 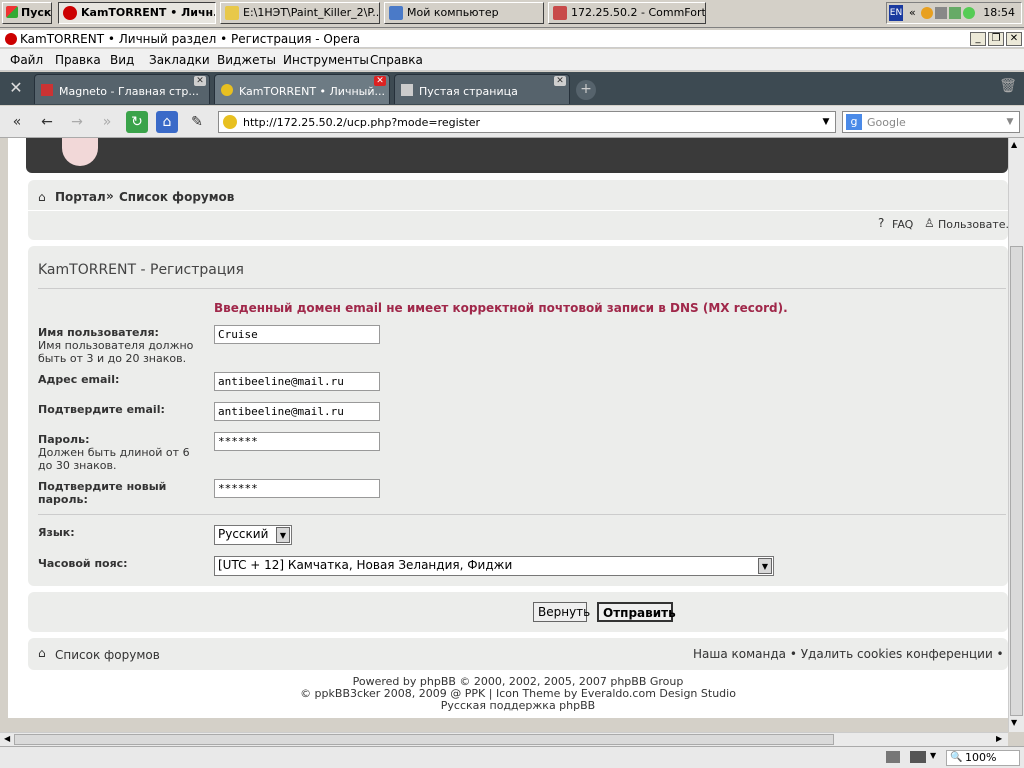 I want to click on scroll-left-icon: ◀, so click(x=7, y=738).